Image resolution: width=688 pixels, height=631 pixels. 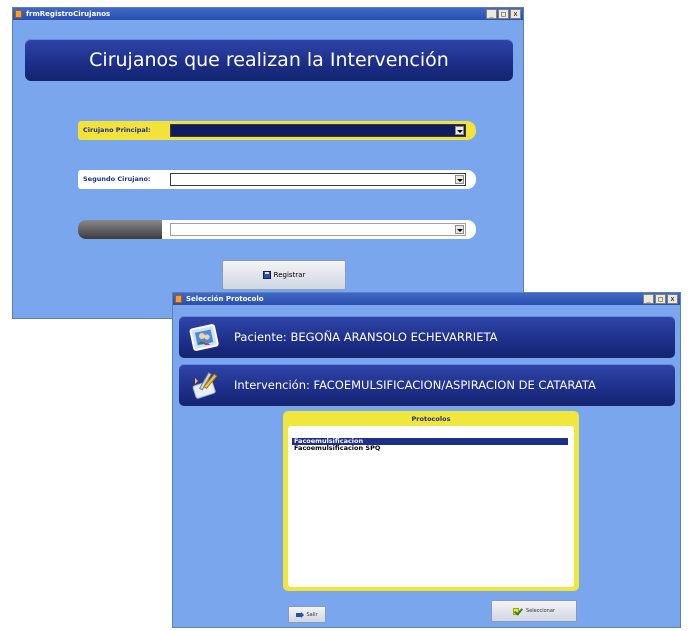 I want to click on protocol-list-item: Facoemulsificacion SPQ, so click(x=430, y=448).